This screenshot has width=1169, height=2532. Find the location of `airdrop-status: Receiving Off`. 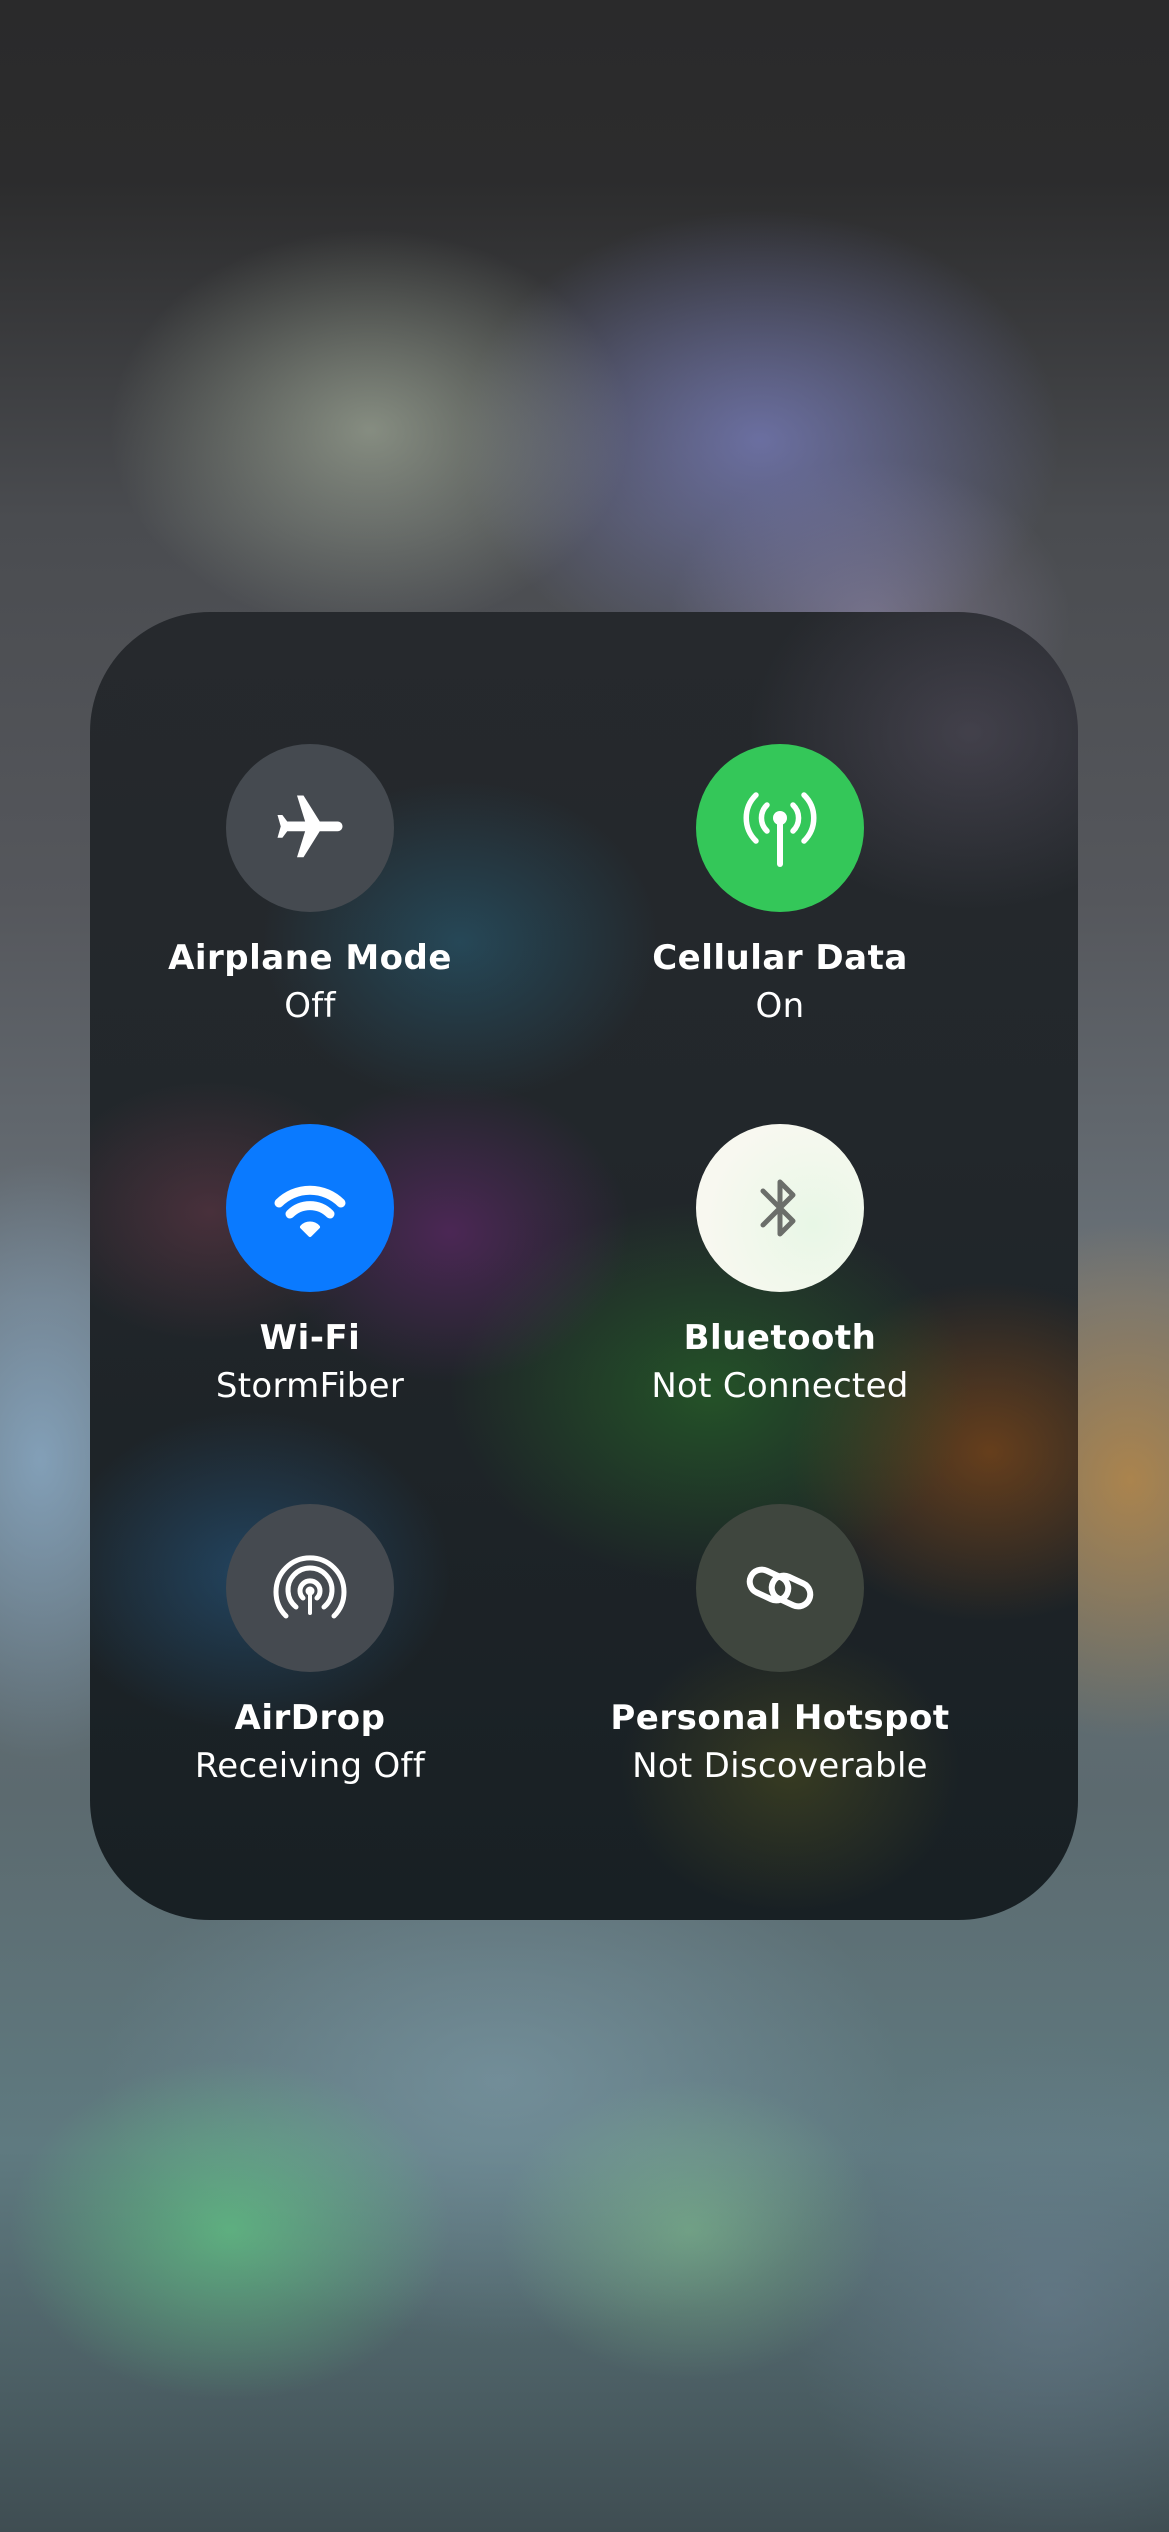

airdrop-status: Receiving Off is located at coordinates (310, 1766).